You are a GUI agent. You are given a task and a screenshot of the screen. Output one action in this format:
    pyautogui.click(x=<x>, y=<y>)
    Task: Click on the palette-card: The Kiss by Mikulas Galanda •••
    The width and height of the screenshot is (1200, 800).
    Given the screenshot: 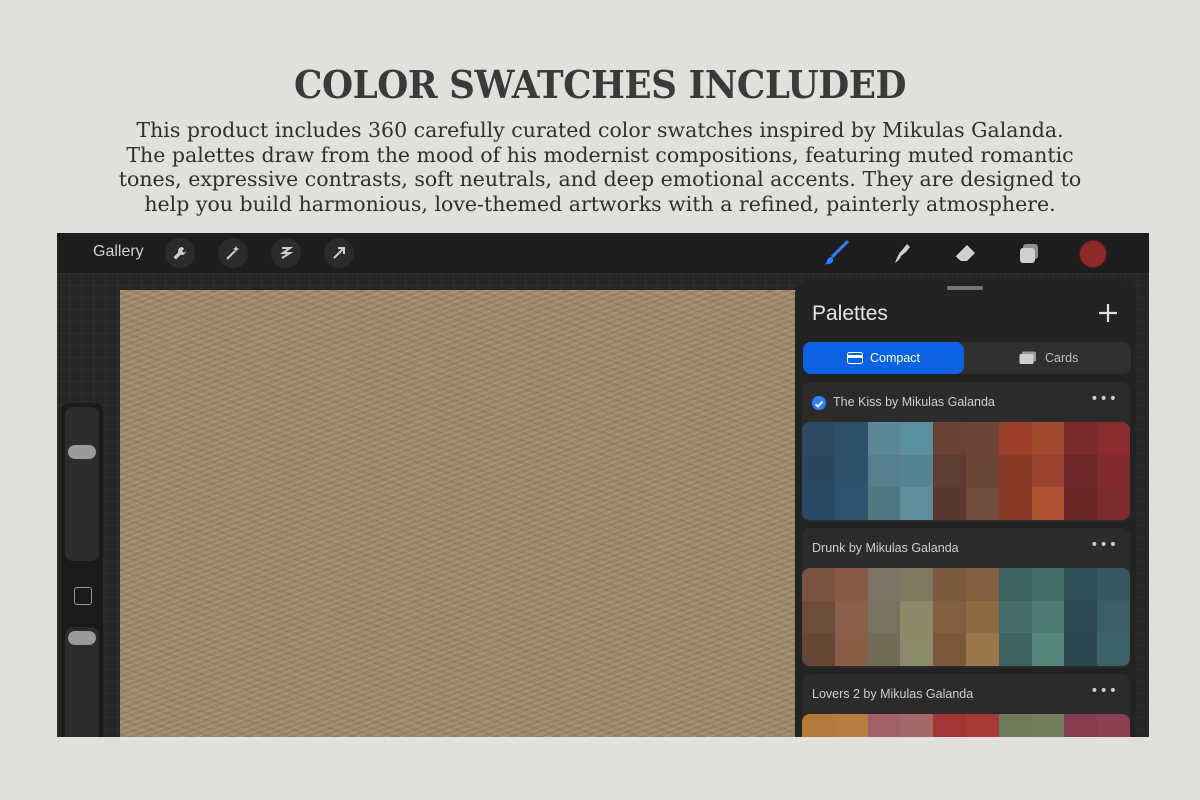 What is the action you would take?
    pyautogui.click(x=966, y=452)
    